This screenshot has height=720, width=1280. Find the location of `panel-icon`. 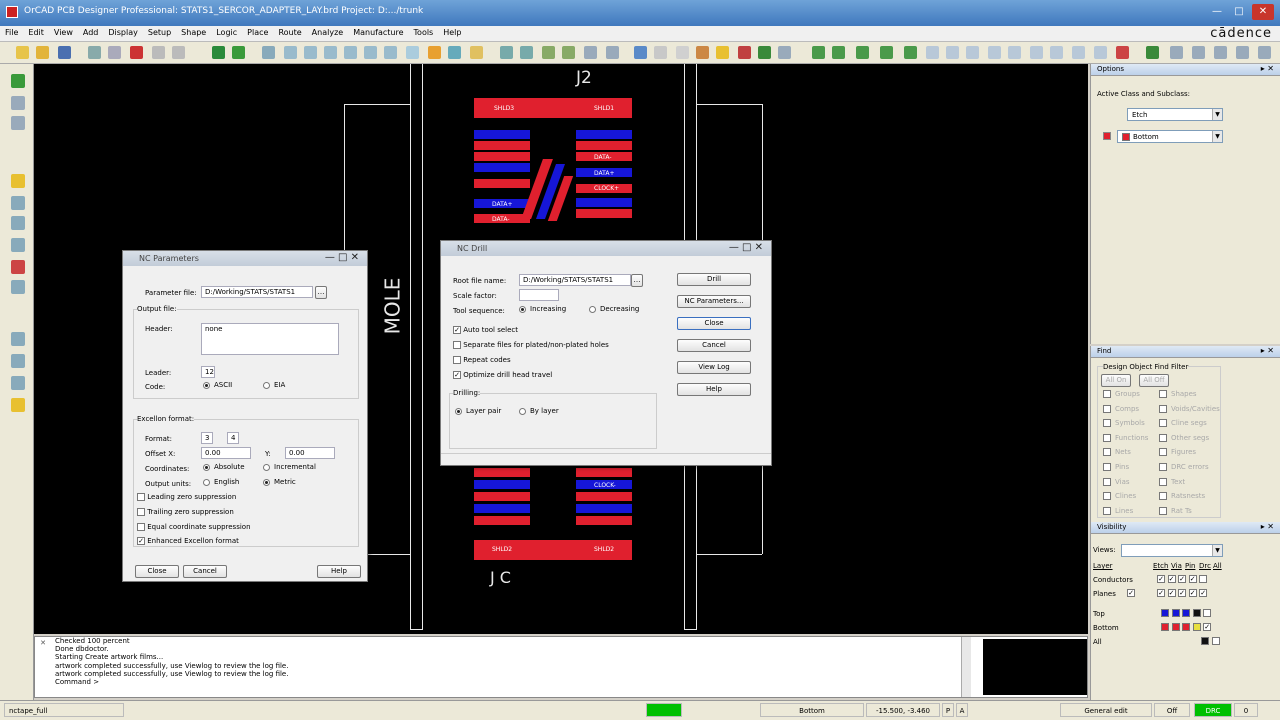

panel-icon is located at coordinates (1242, 52).